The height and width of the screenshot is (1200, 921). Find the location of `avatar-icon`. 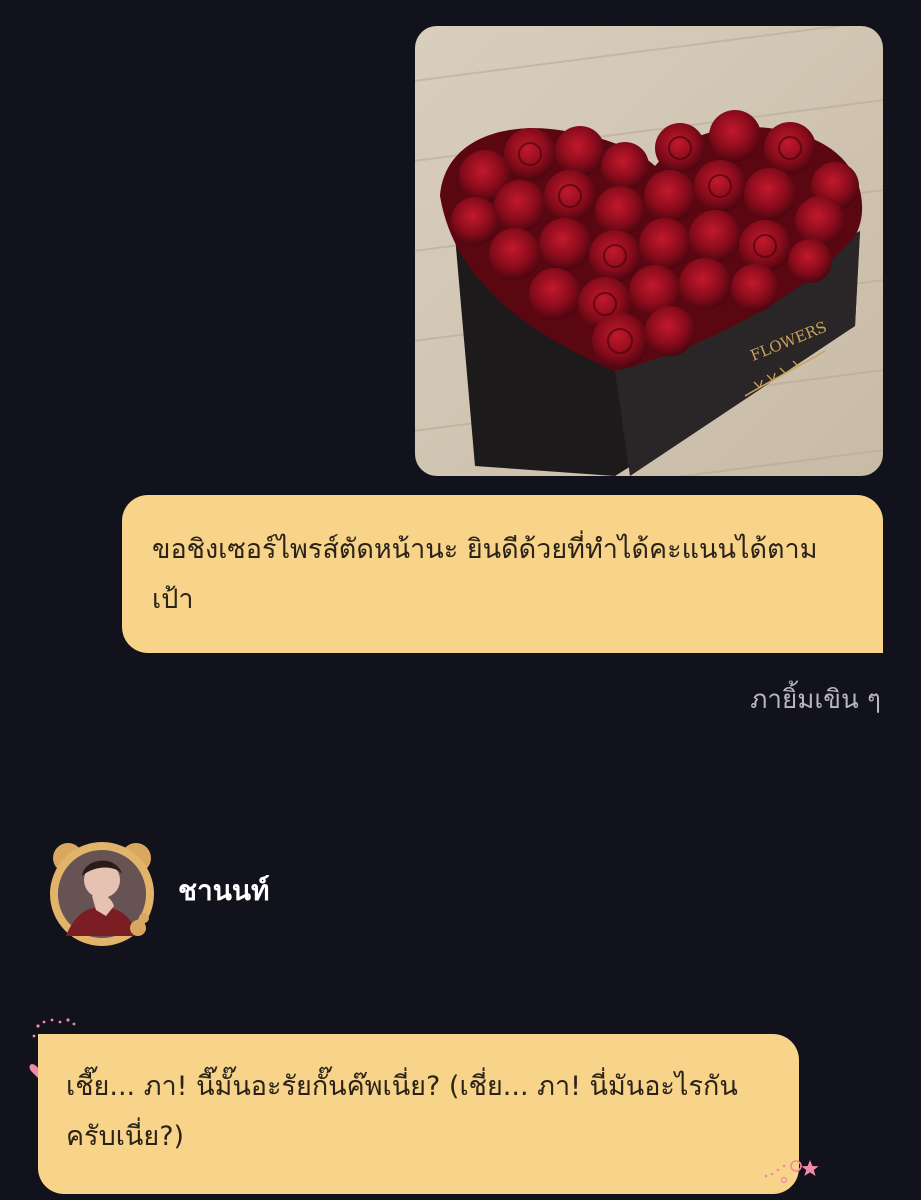

avatar-icon is located at coordinates (102, 894).